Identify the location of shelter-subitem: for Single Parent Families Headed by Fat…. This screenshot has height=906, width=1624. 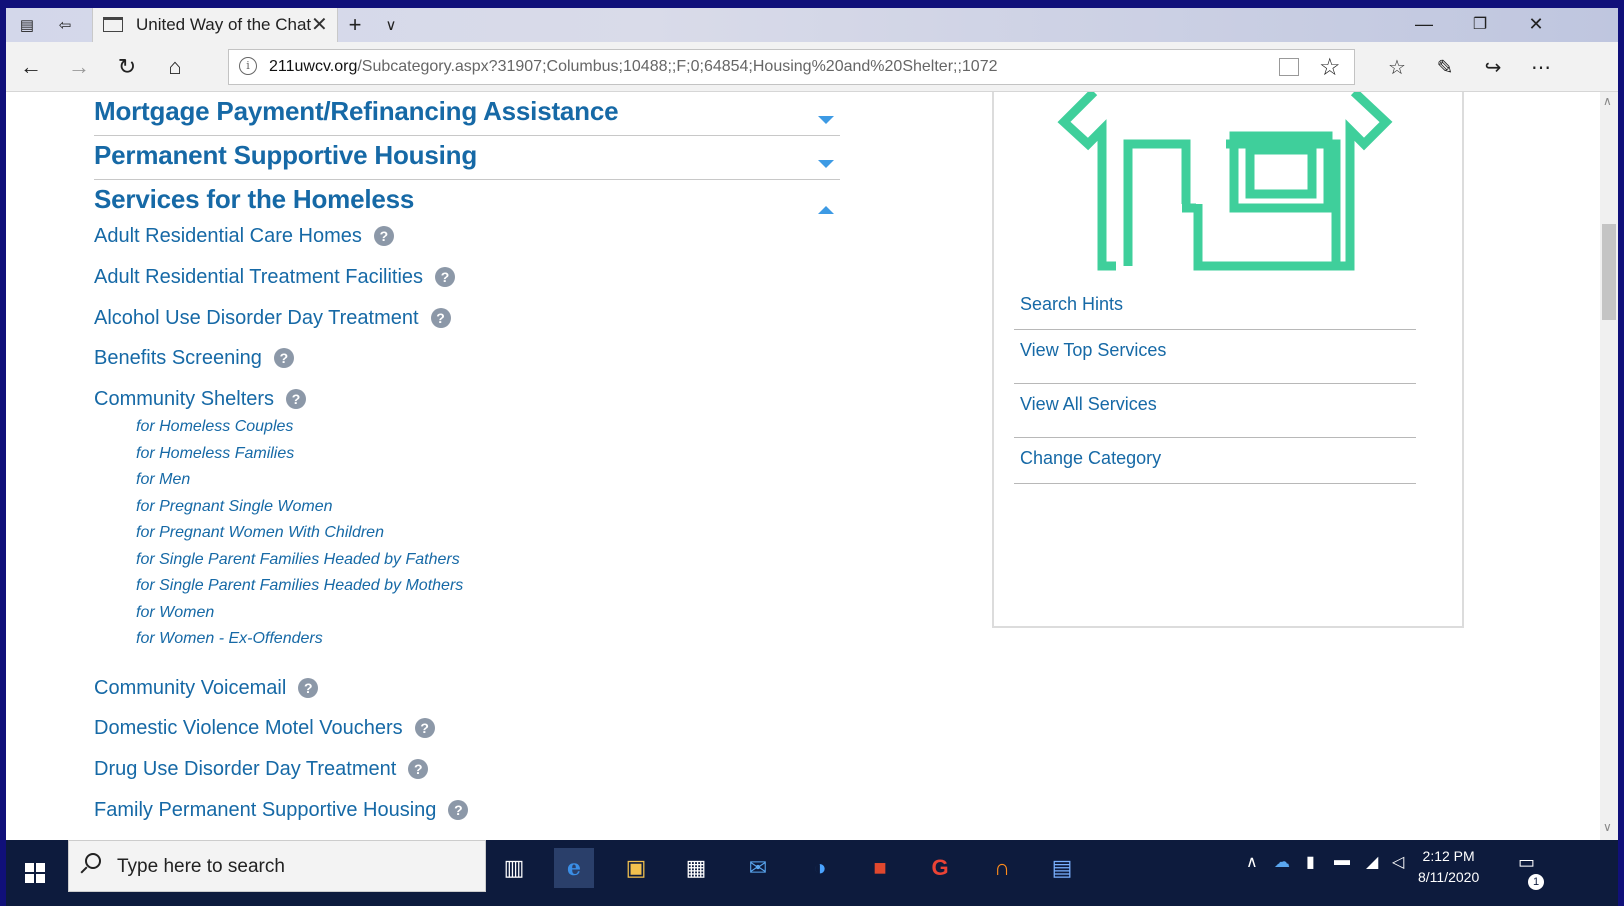
(298, 560).